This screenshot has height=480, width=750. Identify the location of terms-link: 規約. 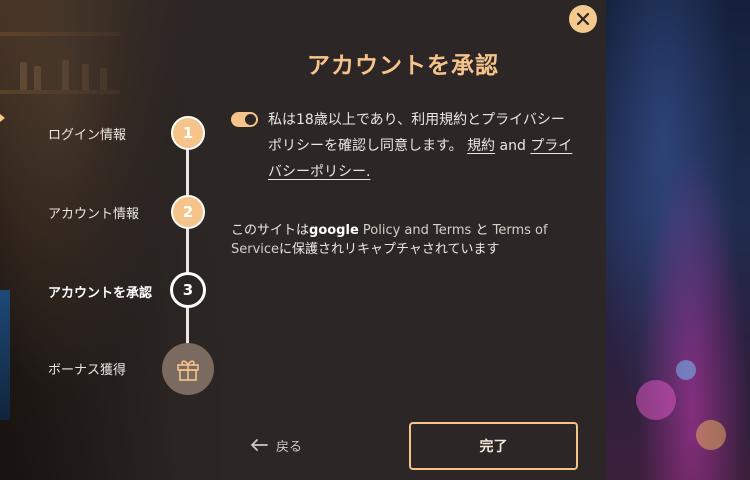
(481, 146).